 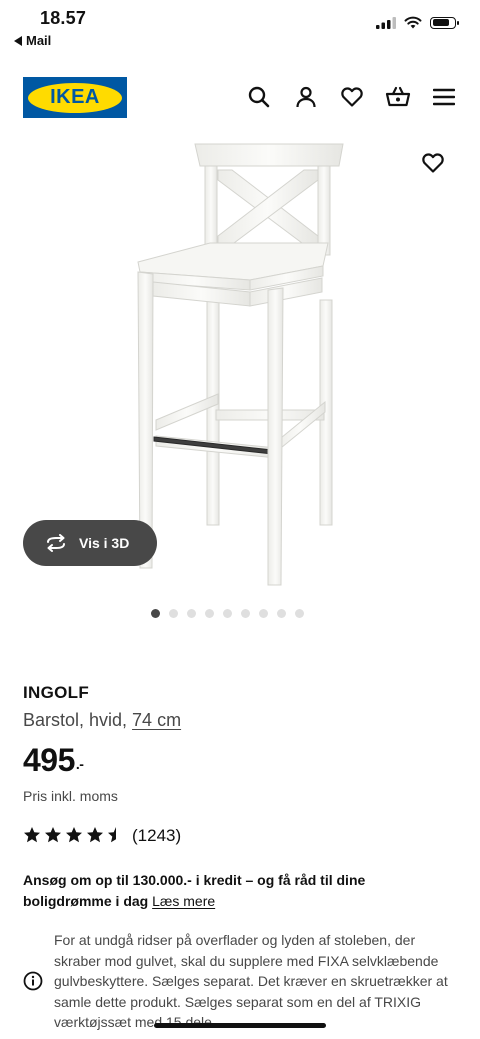 I want to click on battery-icon, so click(x=444, y=22).